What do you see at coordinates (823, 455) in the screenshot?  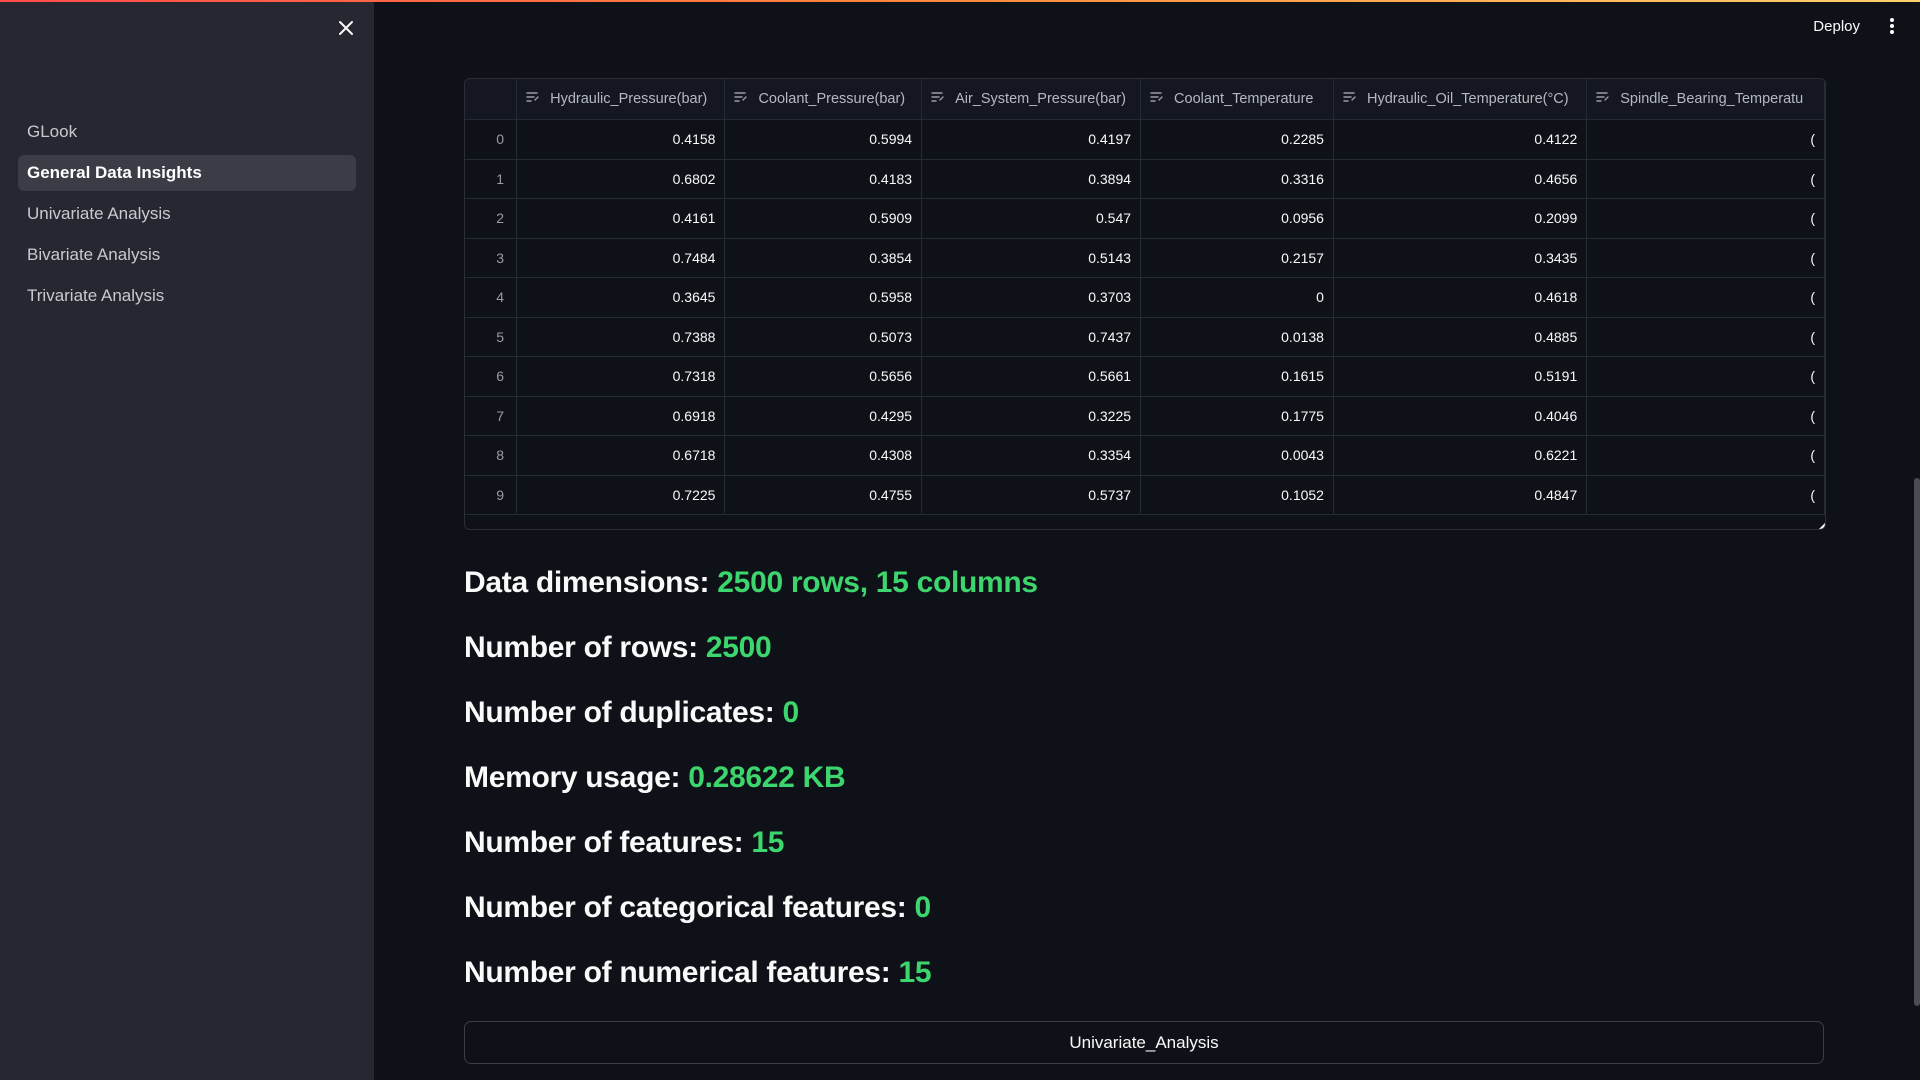 I see `table-cell: 0.4308` at bounding box center [823, 455].